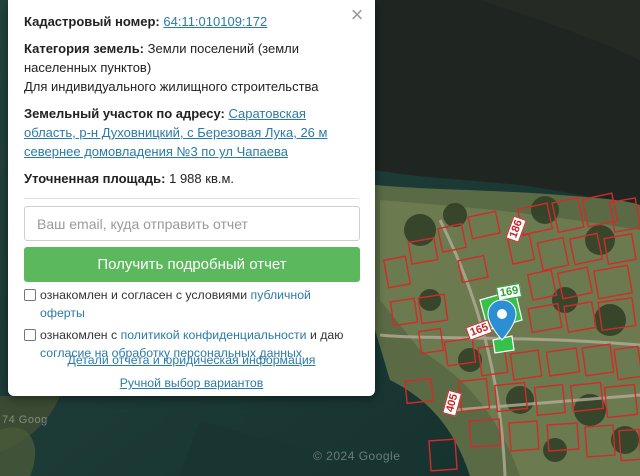 This screenshot has height=476, width=640. What do you see at coordinates (84, 48) in the screenshot?
I see `category-label: Категория земель:` at bounding box center [84, 48].